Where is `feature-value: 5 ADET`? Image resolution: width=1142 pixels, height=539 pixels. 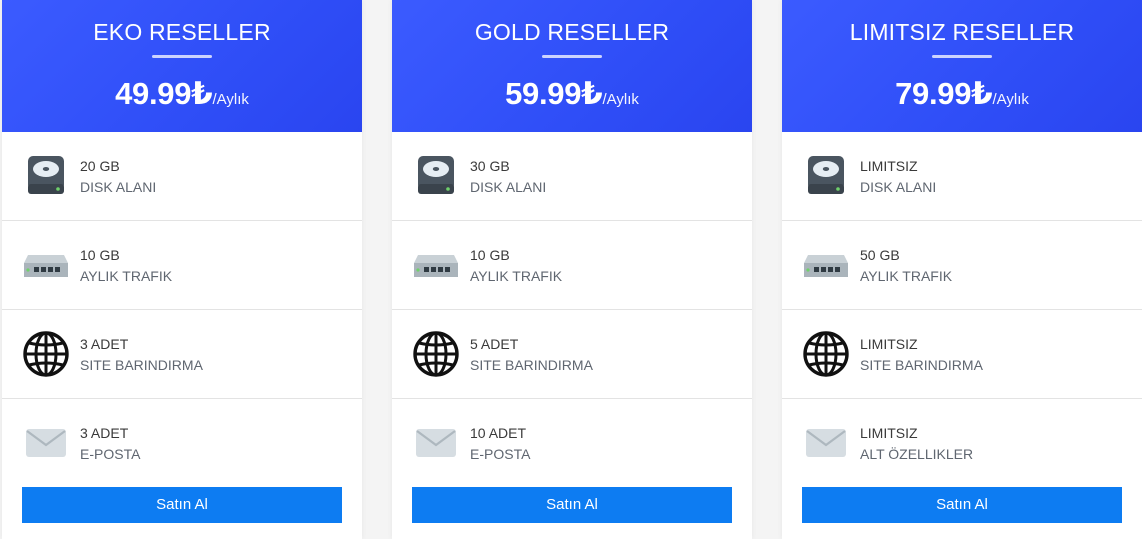
feature-value: 5 ADET is located at coordinates (494, 344).